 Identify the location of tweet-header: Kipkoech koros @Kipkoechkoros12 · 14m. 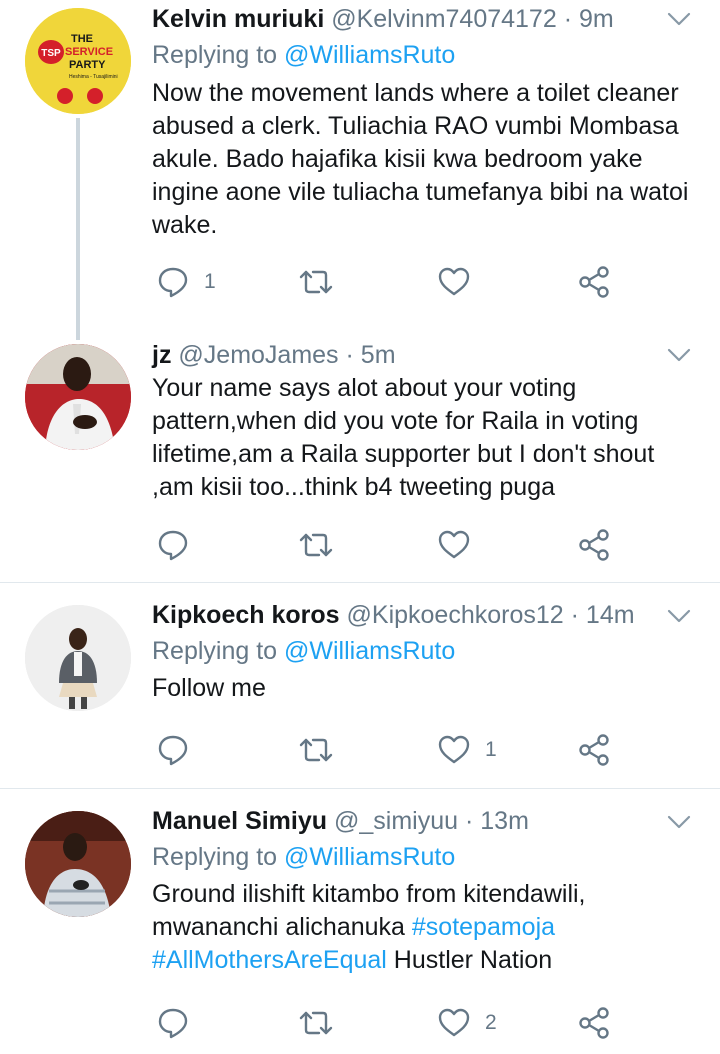
(421, 615).